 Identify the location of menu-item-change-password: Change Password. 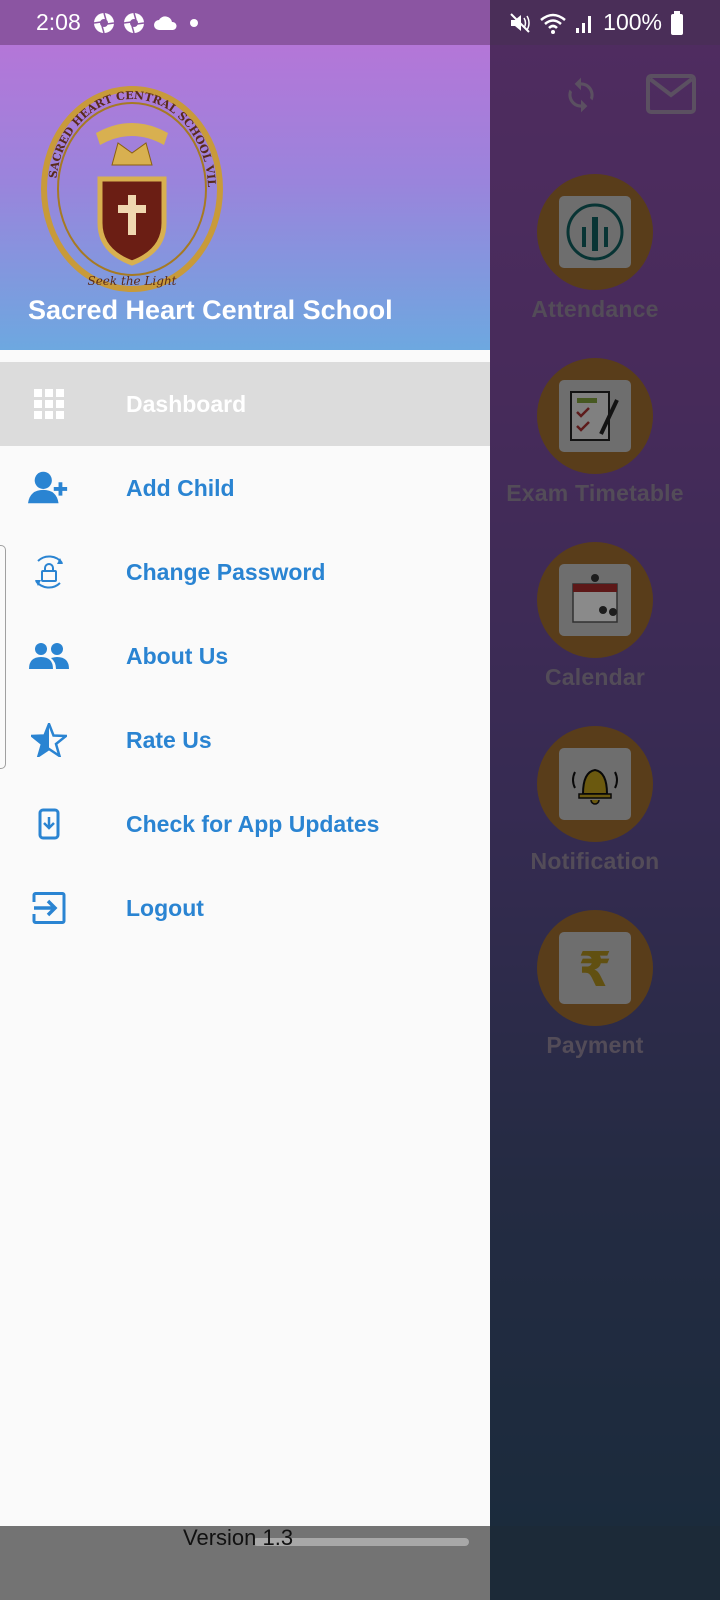
(245, 572).